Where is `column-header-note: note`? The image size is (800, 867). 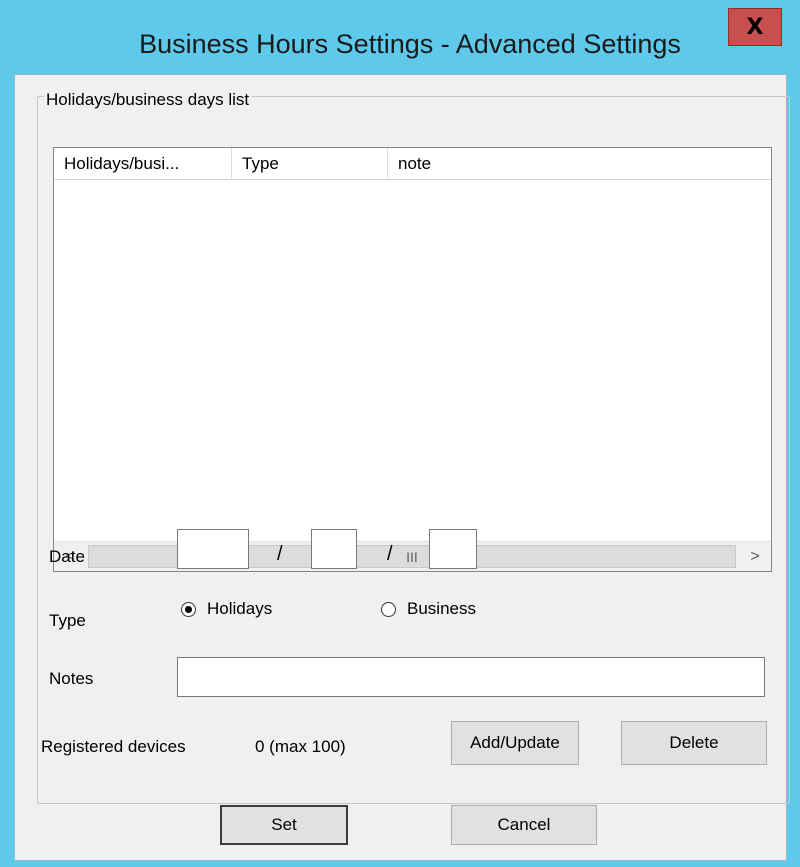
column-header-note: note is located at coordinates (579, 164).